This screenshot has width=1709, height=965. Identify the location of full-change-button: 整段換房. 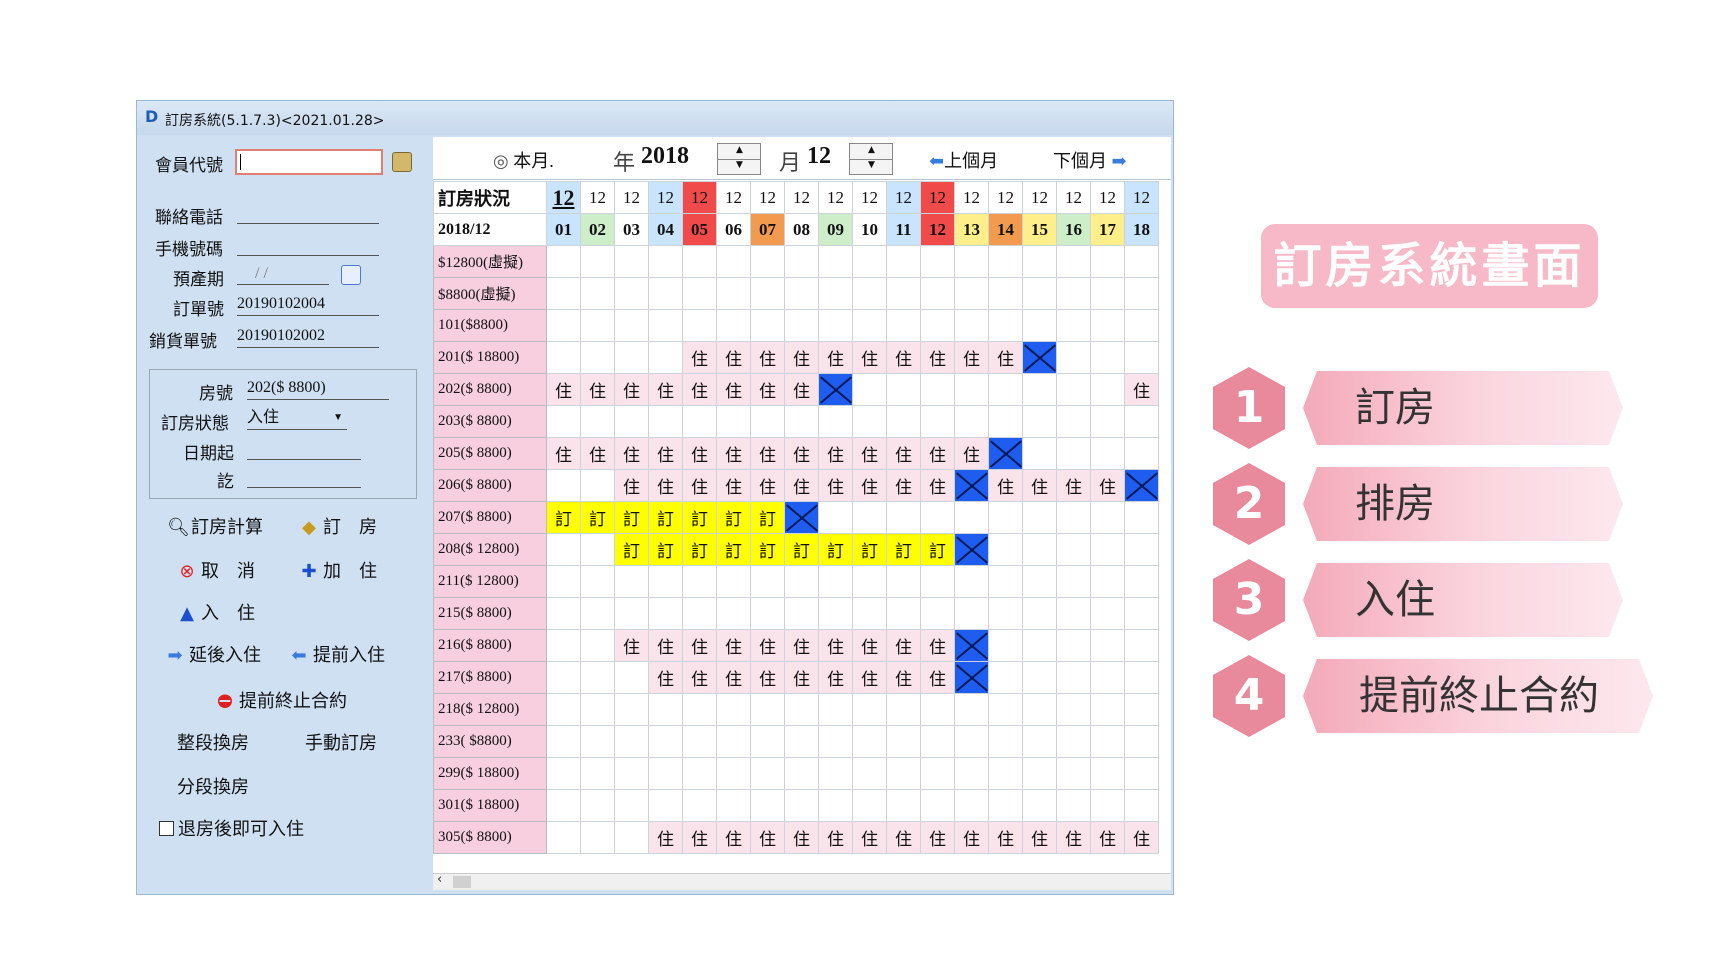
(213, 742).